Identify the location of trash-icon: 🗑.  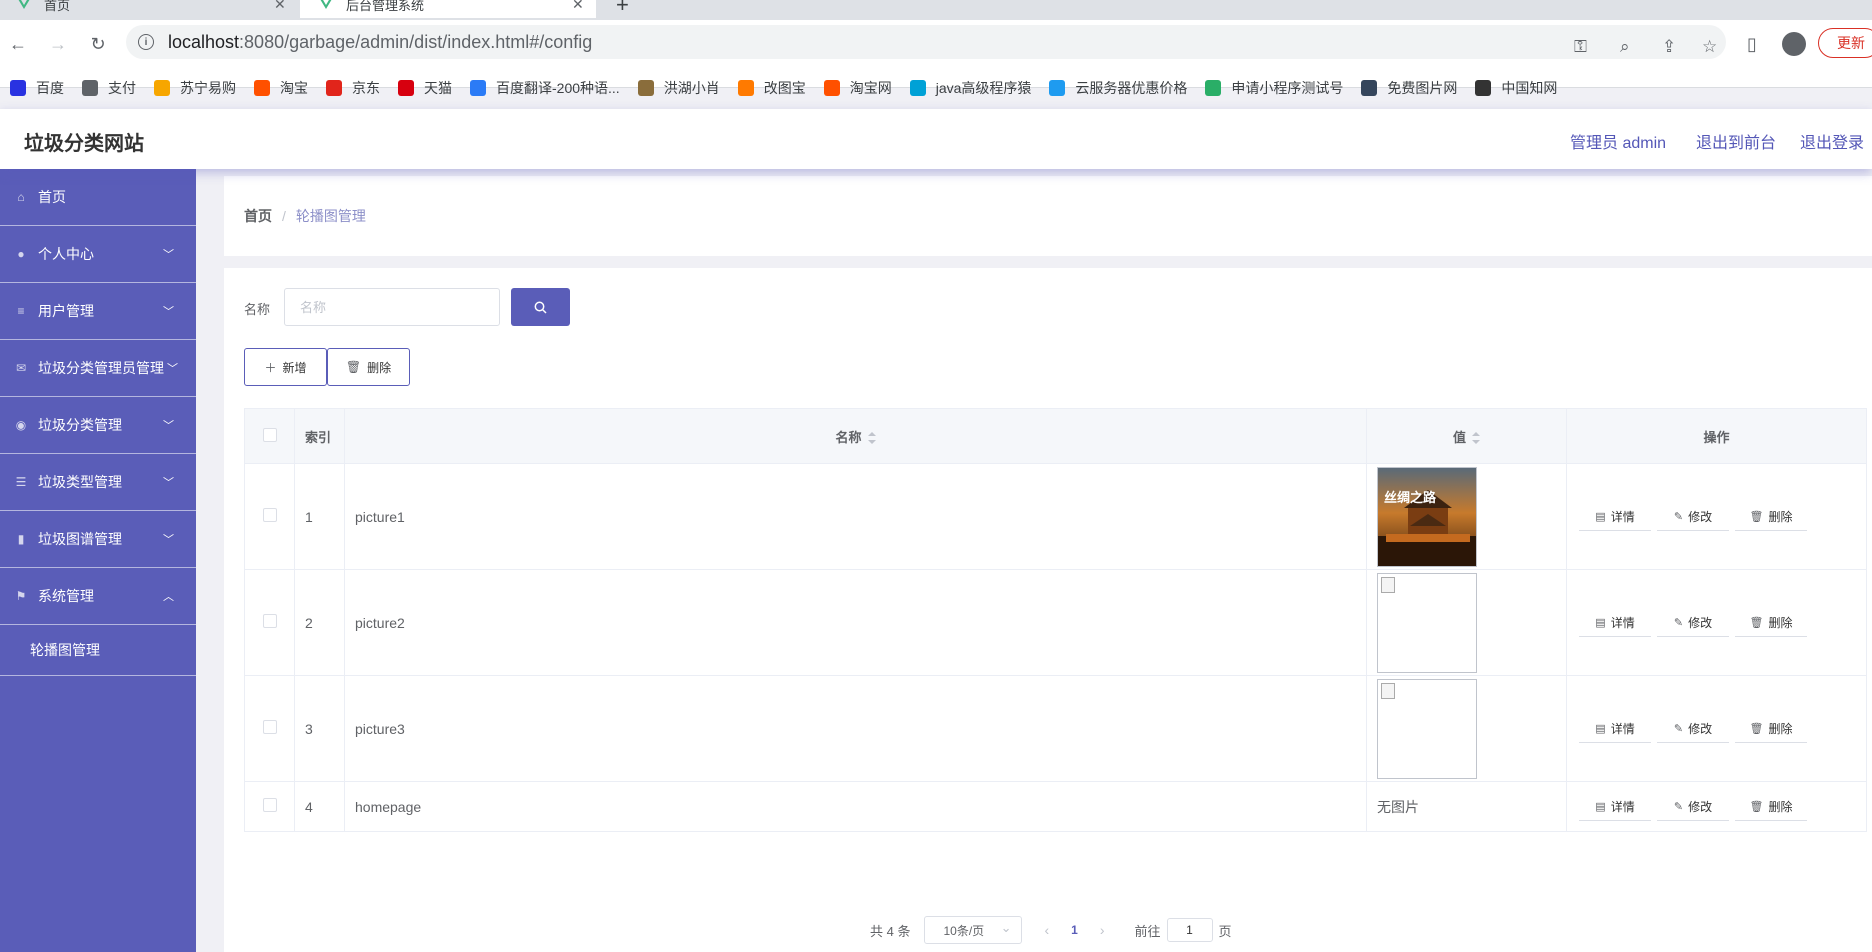
(1756, 622).